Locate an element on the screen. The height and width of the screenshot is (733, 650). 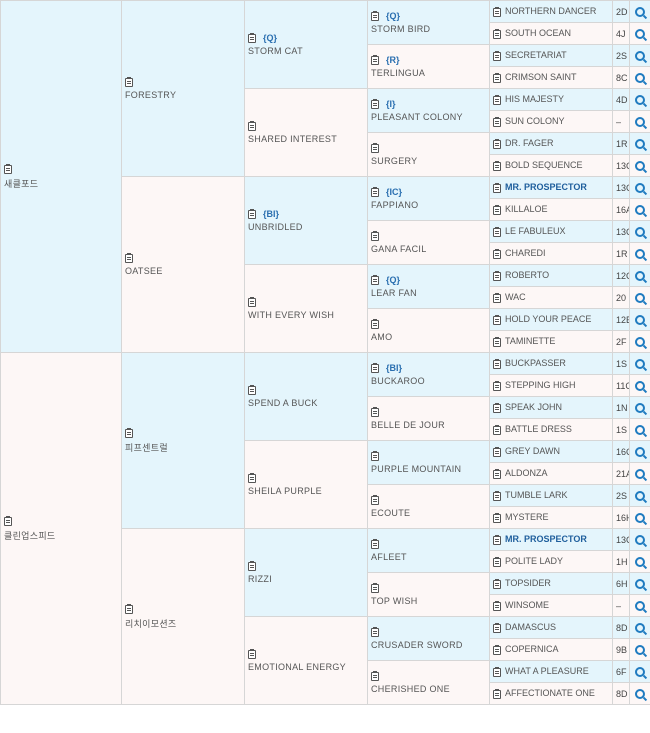
horse-name: SOUTH OCEAN is located at coordinates (538, 33).